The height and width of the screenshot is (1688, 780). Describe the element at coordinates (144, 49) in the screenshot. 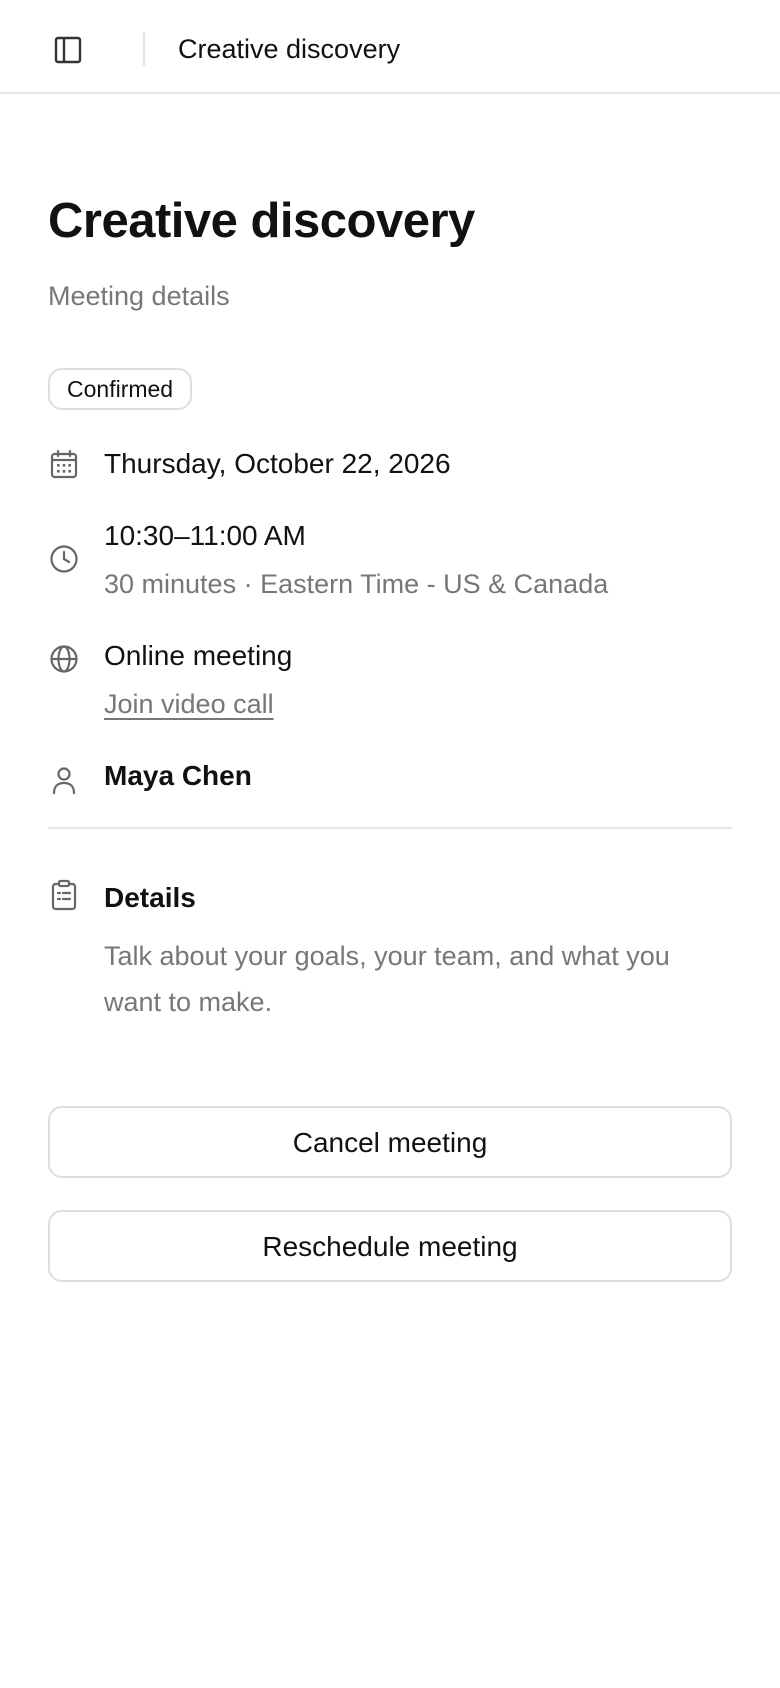

I see `topbar-divider` at that location.